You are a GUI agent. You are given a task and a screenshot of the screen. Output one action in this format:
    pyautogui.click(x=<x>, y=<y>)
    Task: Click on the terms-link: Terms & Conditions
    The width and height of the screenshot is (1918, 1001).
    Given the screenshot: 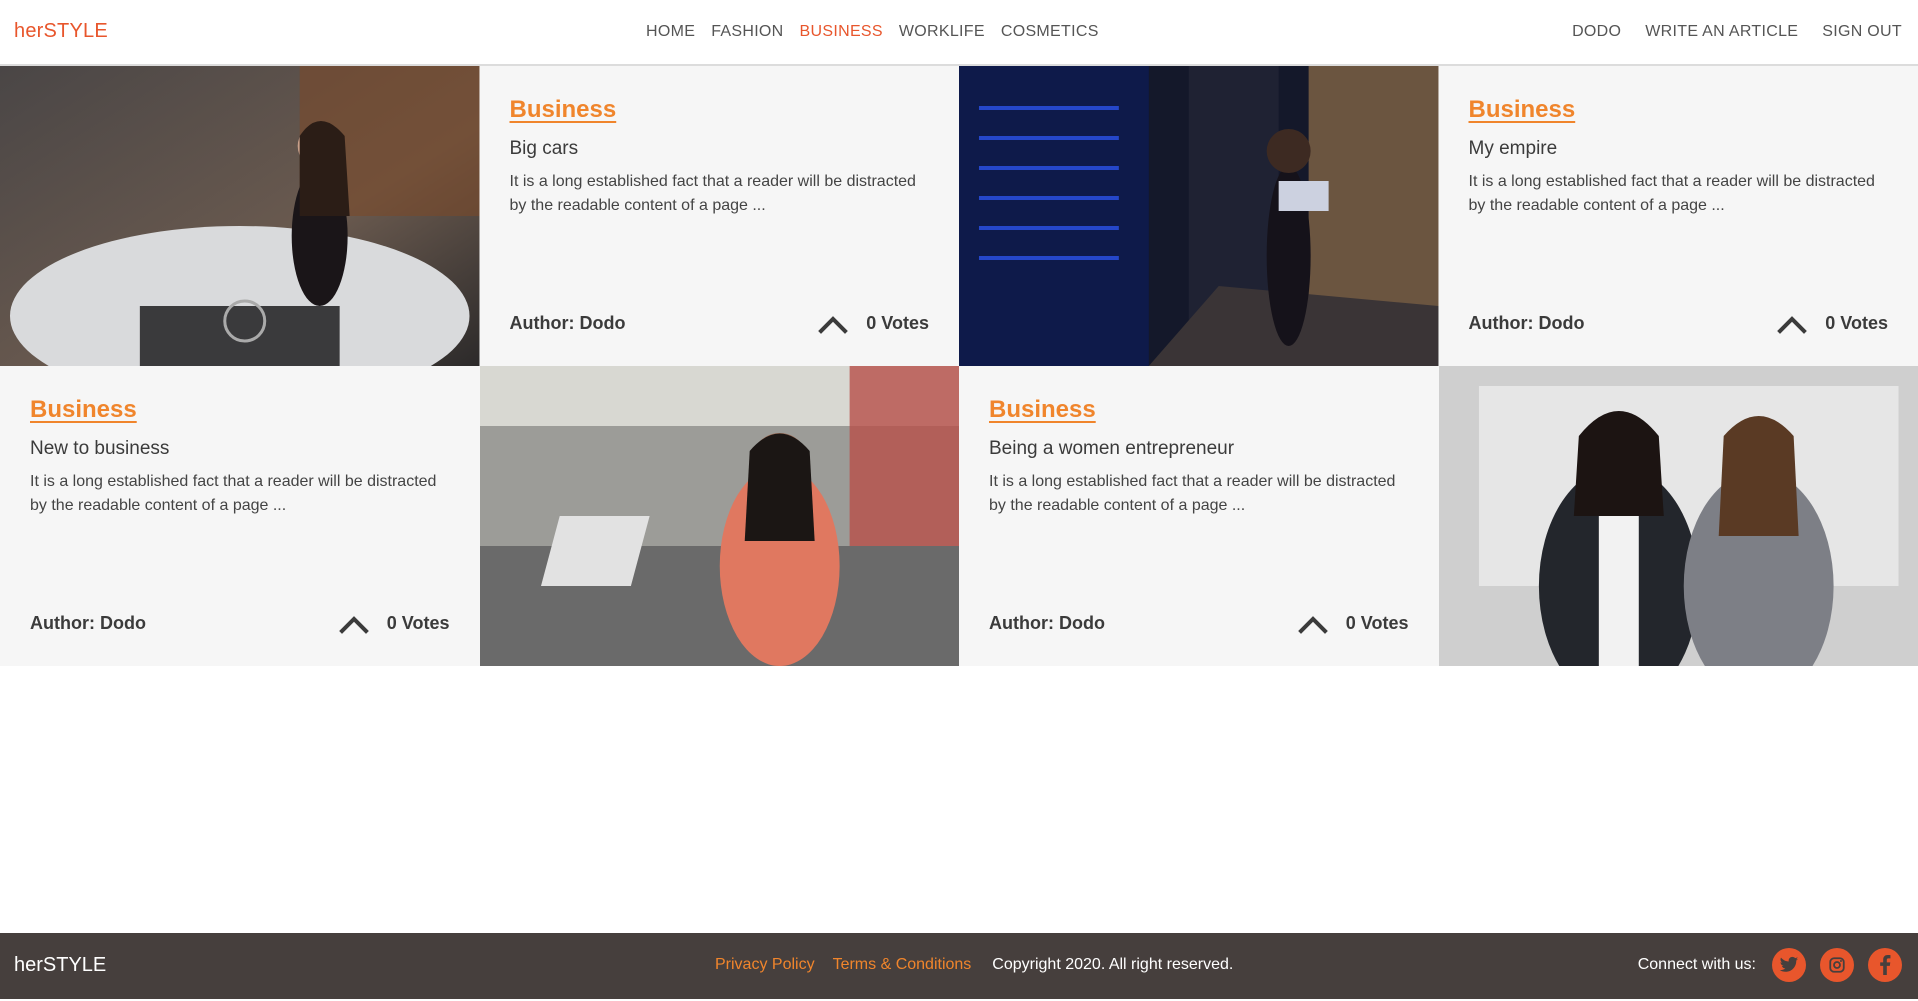 What is the action you would take?
    pyautogui.click(x=902, y=965)
    